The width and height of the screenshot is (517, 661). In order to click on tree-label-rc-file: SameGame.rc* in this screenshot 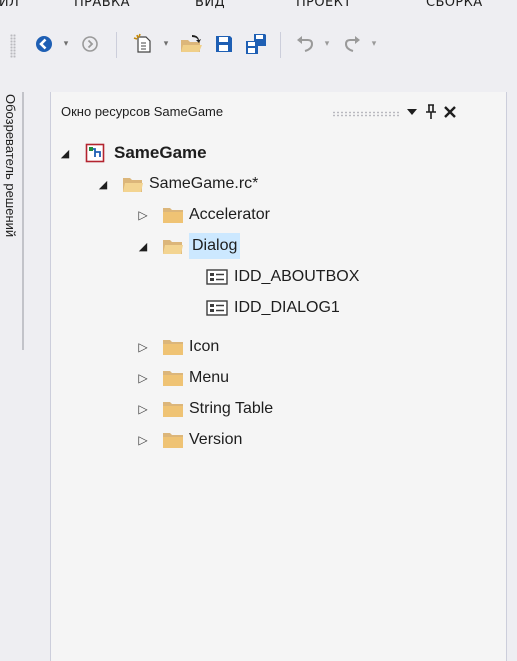, I will do `click(204, 183)`.